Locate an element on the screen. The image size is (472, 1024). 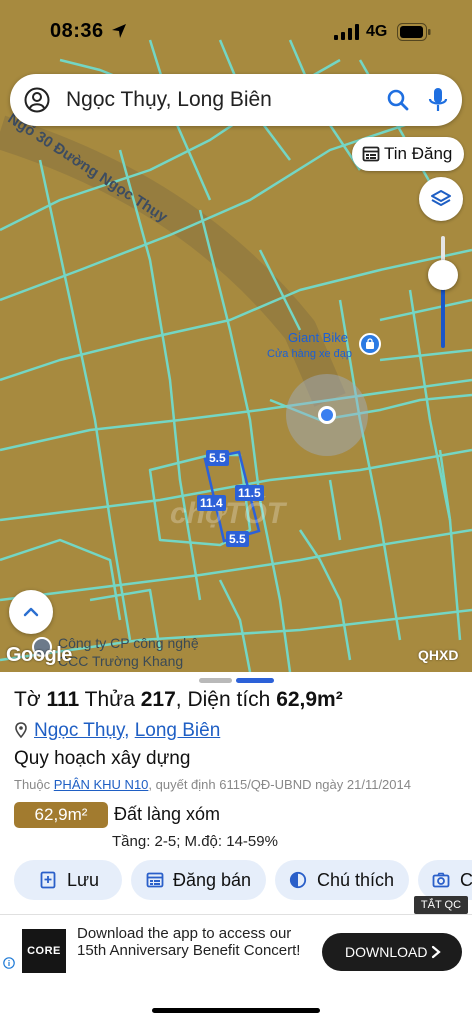
shopping-bag-icon is located at coordinates (370, 344).